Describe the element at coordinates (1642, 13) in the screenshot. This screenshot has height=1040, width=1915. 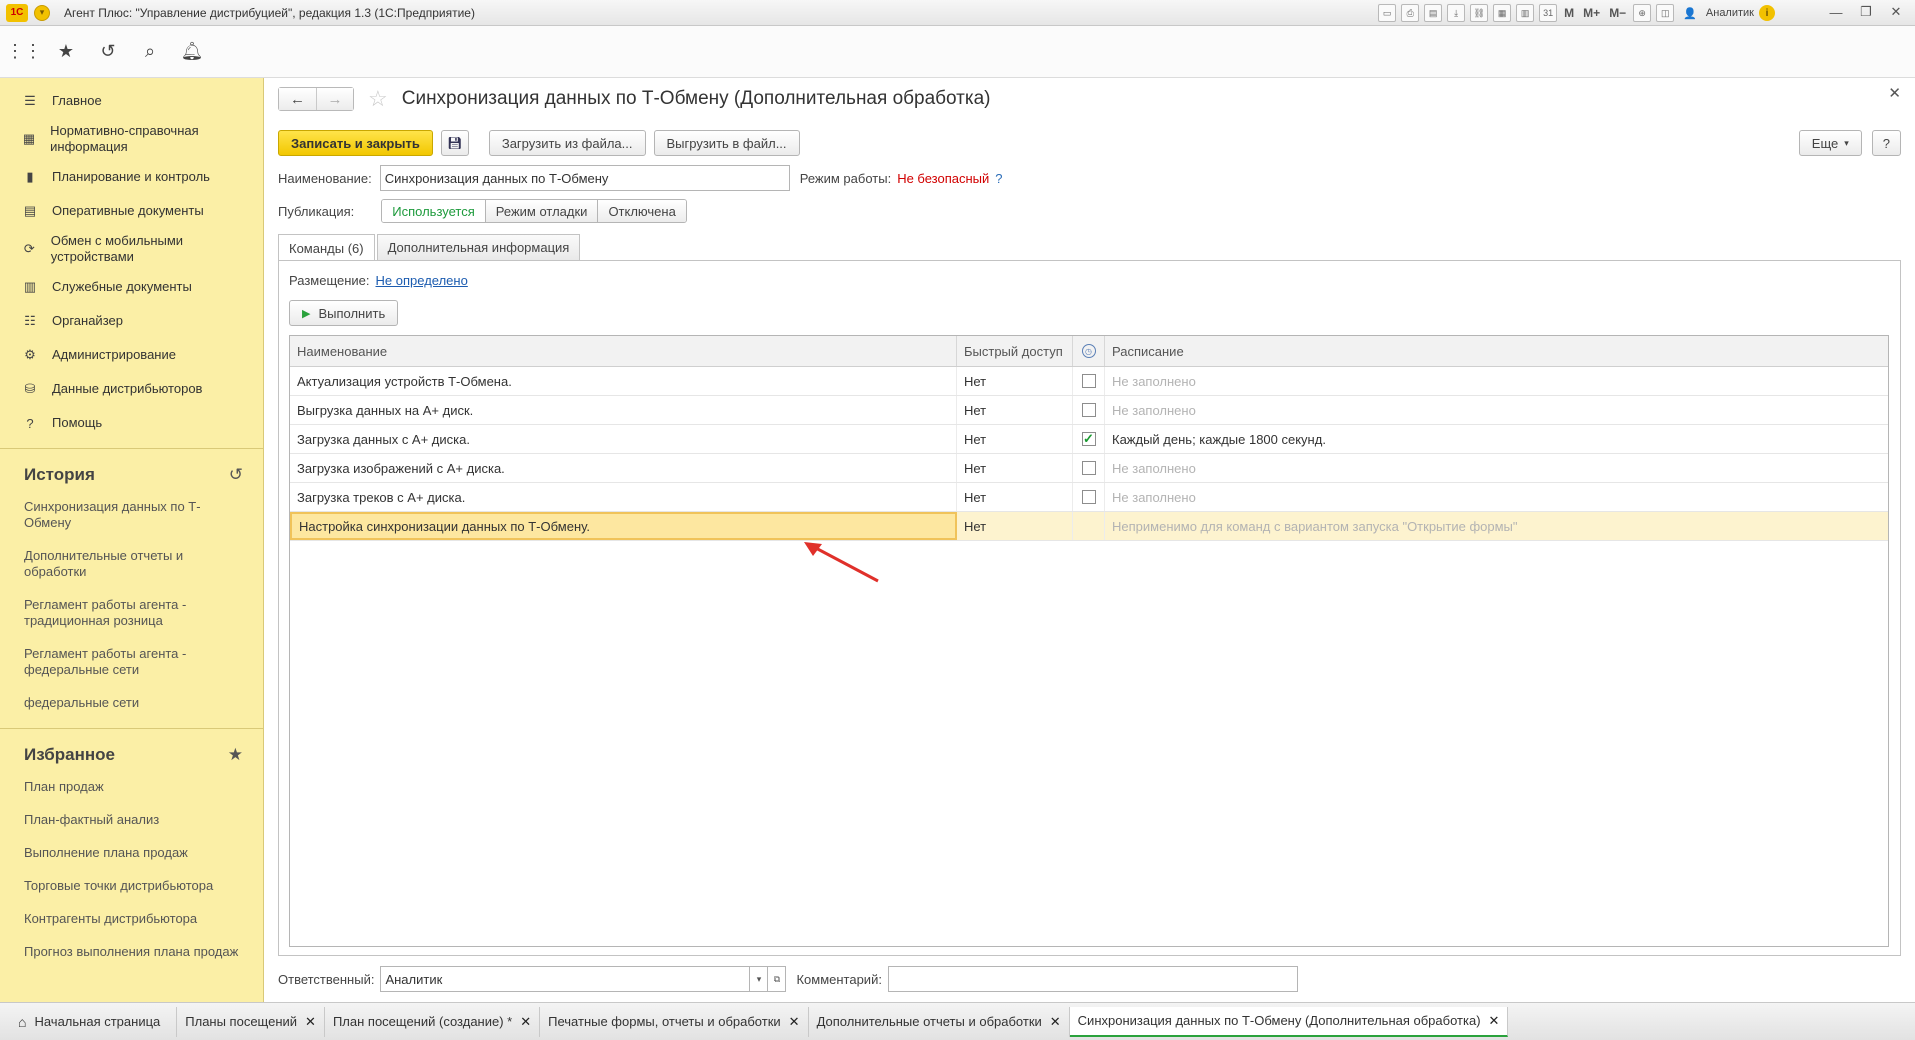
I see `zoom-icon: ⊕` at that location.